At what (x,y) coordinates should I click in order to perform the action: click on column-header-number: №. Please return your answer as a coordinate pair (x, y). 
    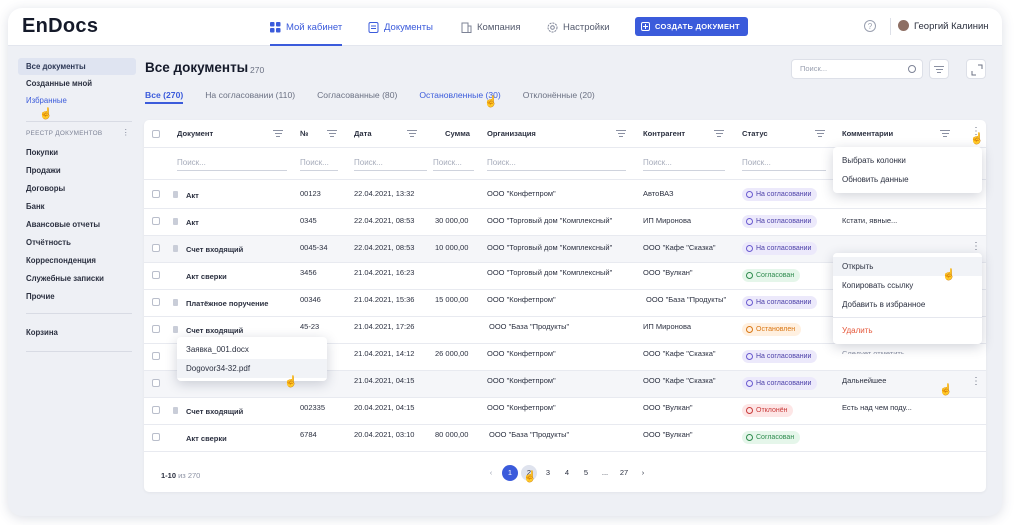
    Looking at the image, I should click on (304, 133).